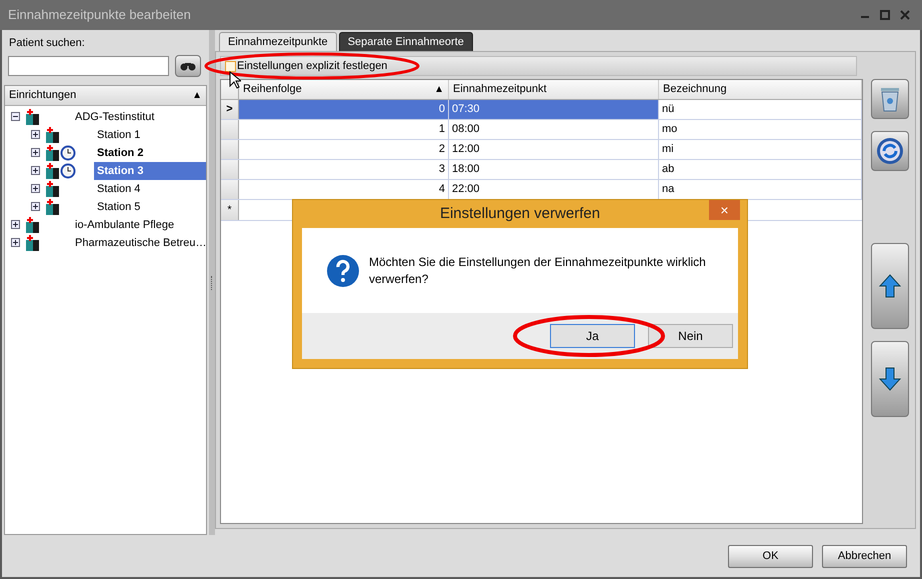  Describe the element at coordinates (905, 15) in the screenshot. I see `close-icon` at that location.